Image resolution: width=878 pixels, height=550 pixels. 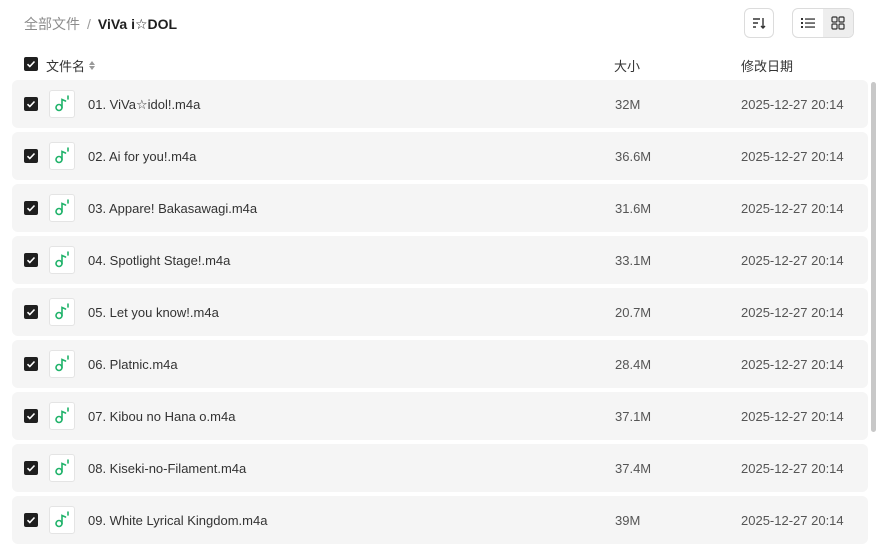 I want to click on breadcrumb-current: ViVa i☆DOL, so click(x=137, y=23).